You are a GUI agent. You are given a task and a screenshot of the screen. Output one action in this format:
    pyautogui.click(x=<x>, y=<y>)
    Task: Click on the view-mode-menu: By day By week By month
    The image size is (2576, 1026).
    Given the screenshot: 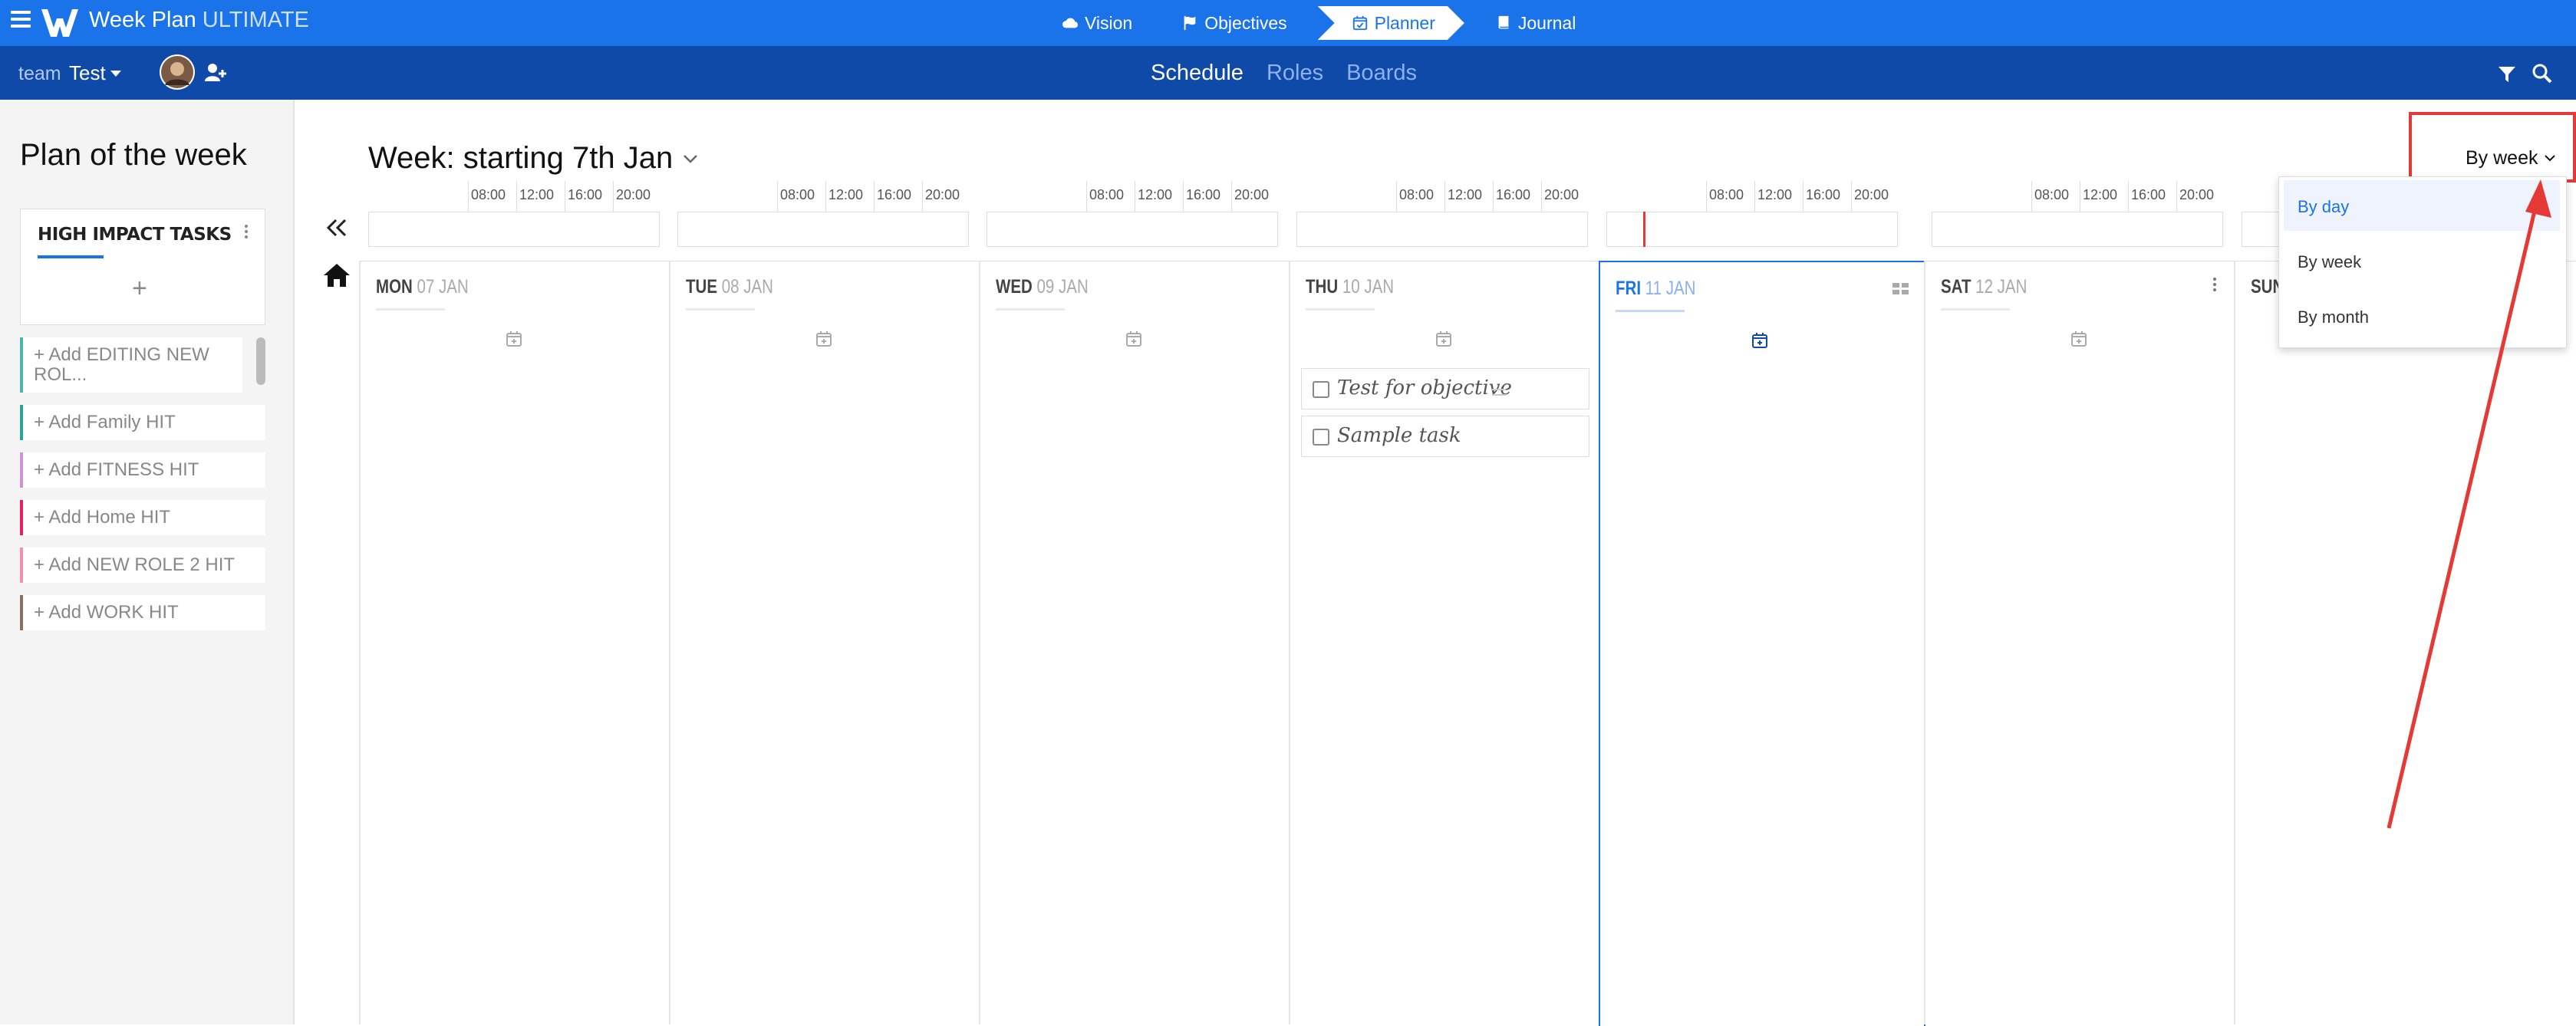 What is the action you would take?
    pyautogui.click(x=2422, y=262)
    